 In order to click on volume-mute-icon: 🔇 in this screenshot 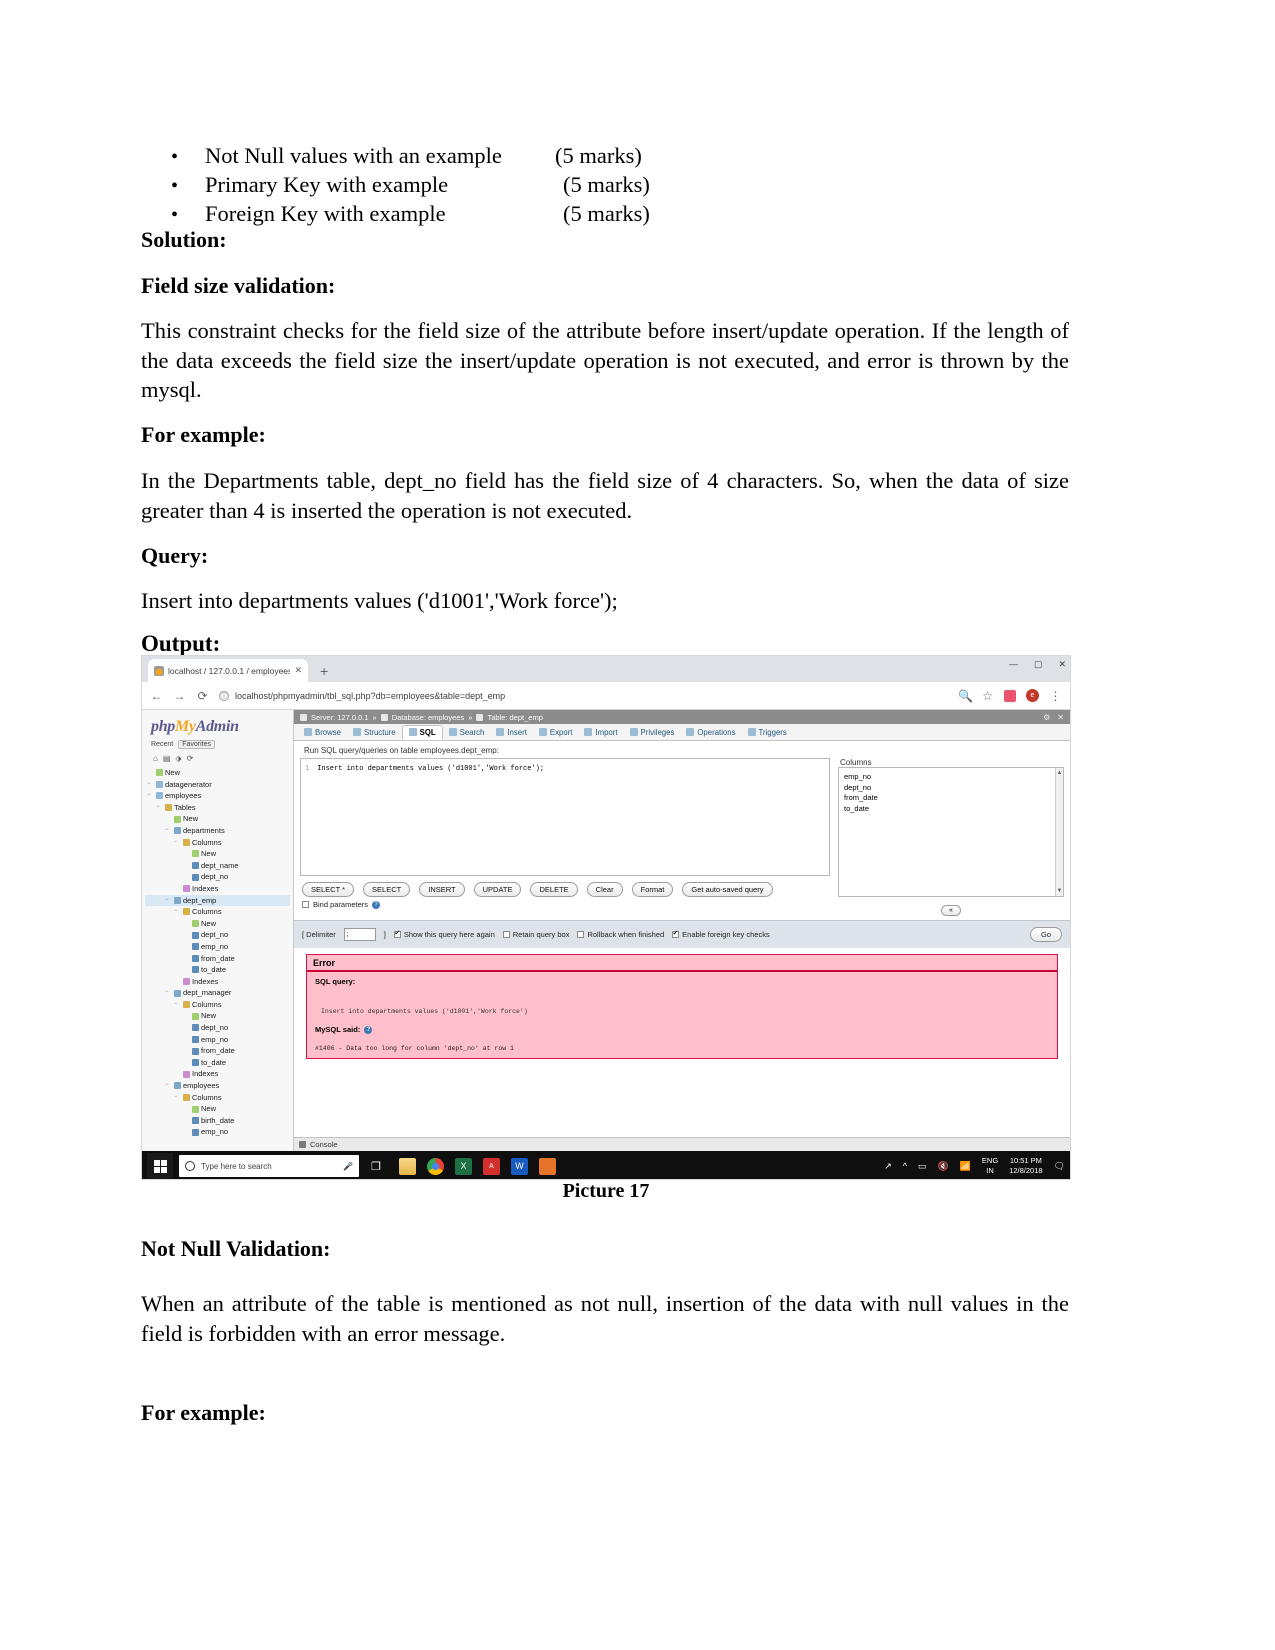, I will do `click(942, 1166)`.